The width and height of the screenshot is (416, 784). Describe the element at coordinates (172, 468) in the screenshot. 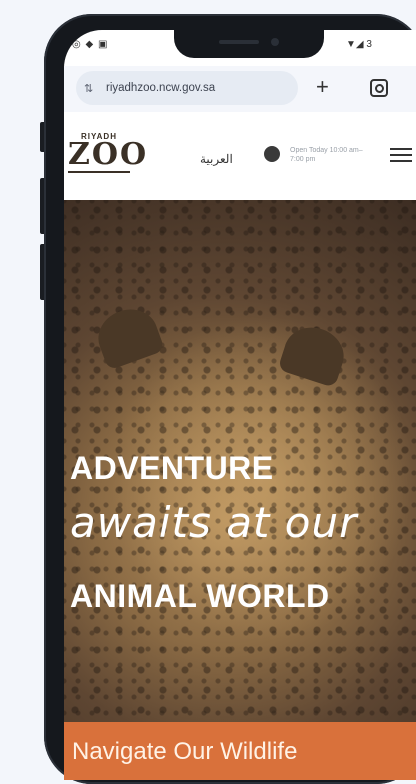

I see `hero-heading-line-1: ADVENTURE` at that location.